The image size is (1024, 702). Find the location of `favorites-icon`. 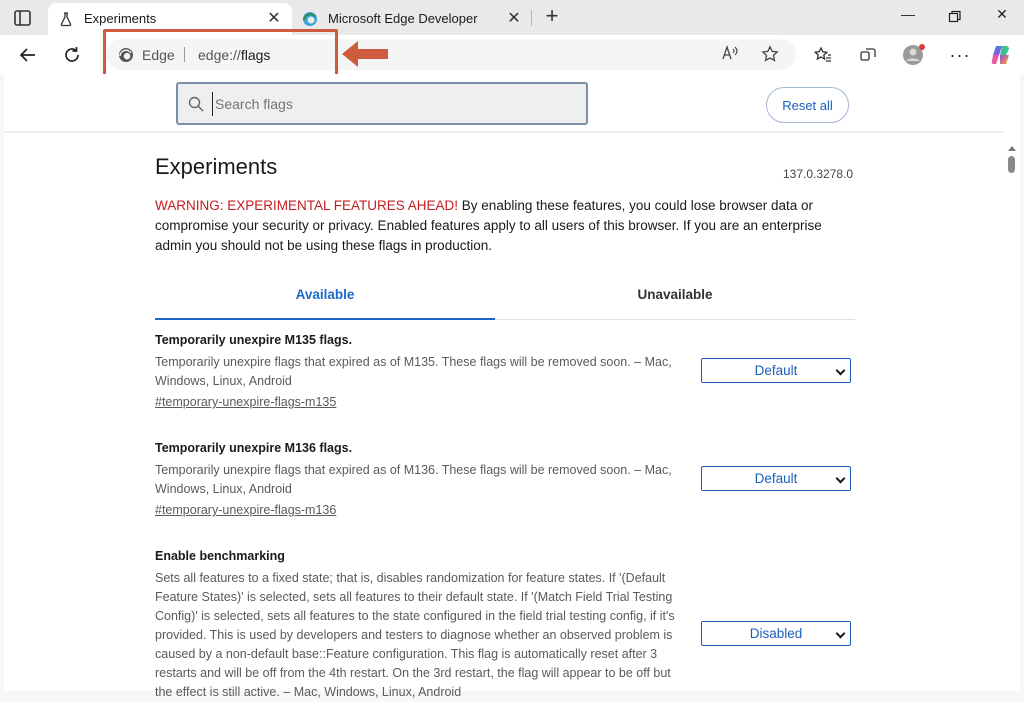

favorites-icon is located at coordinates (823, 55).